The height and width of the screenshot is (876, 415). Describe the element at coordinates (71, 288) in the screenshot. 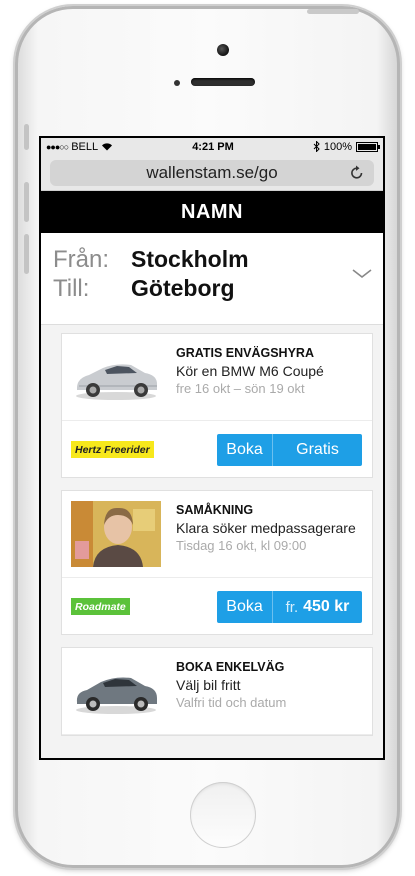

I see `to-label: Till:` at that location.